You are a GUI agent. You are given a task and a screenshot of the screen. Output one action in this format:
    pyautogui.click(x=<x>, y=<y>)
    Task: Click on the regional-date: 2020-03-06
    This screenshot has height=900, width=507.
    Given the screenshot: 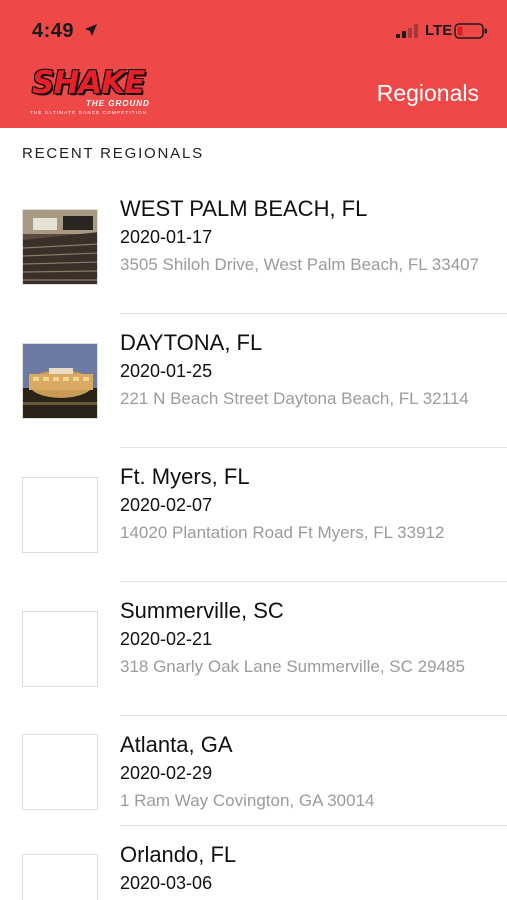 What is the action you would take?
    pyautogui.click(x=166, y=883)
    